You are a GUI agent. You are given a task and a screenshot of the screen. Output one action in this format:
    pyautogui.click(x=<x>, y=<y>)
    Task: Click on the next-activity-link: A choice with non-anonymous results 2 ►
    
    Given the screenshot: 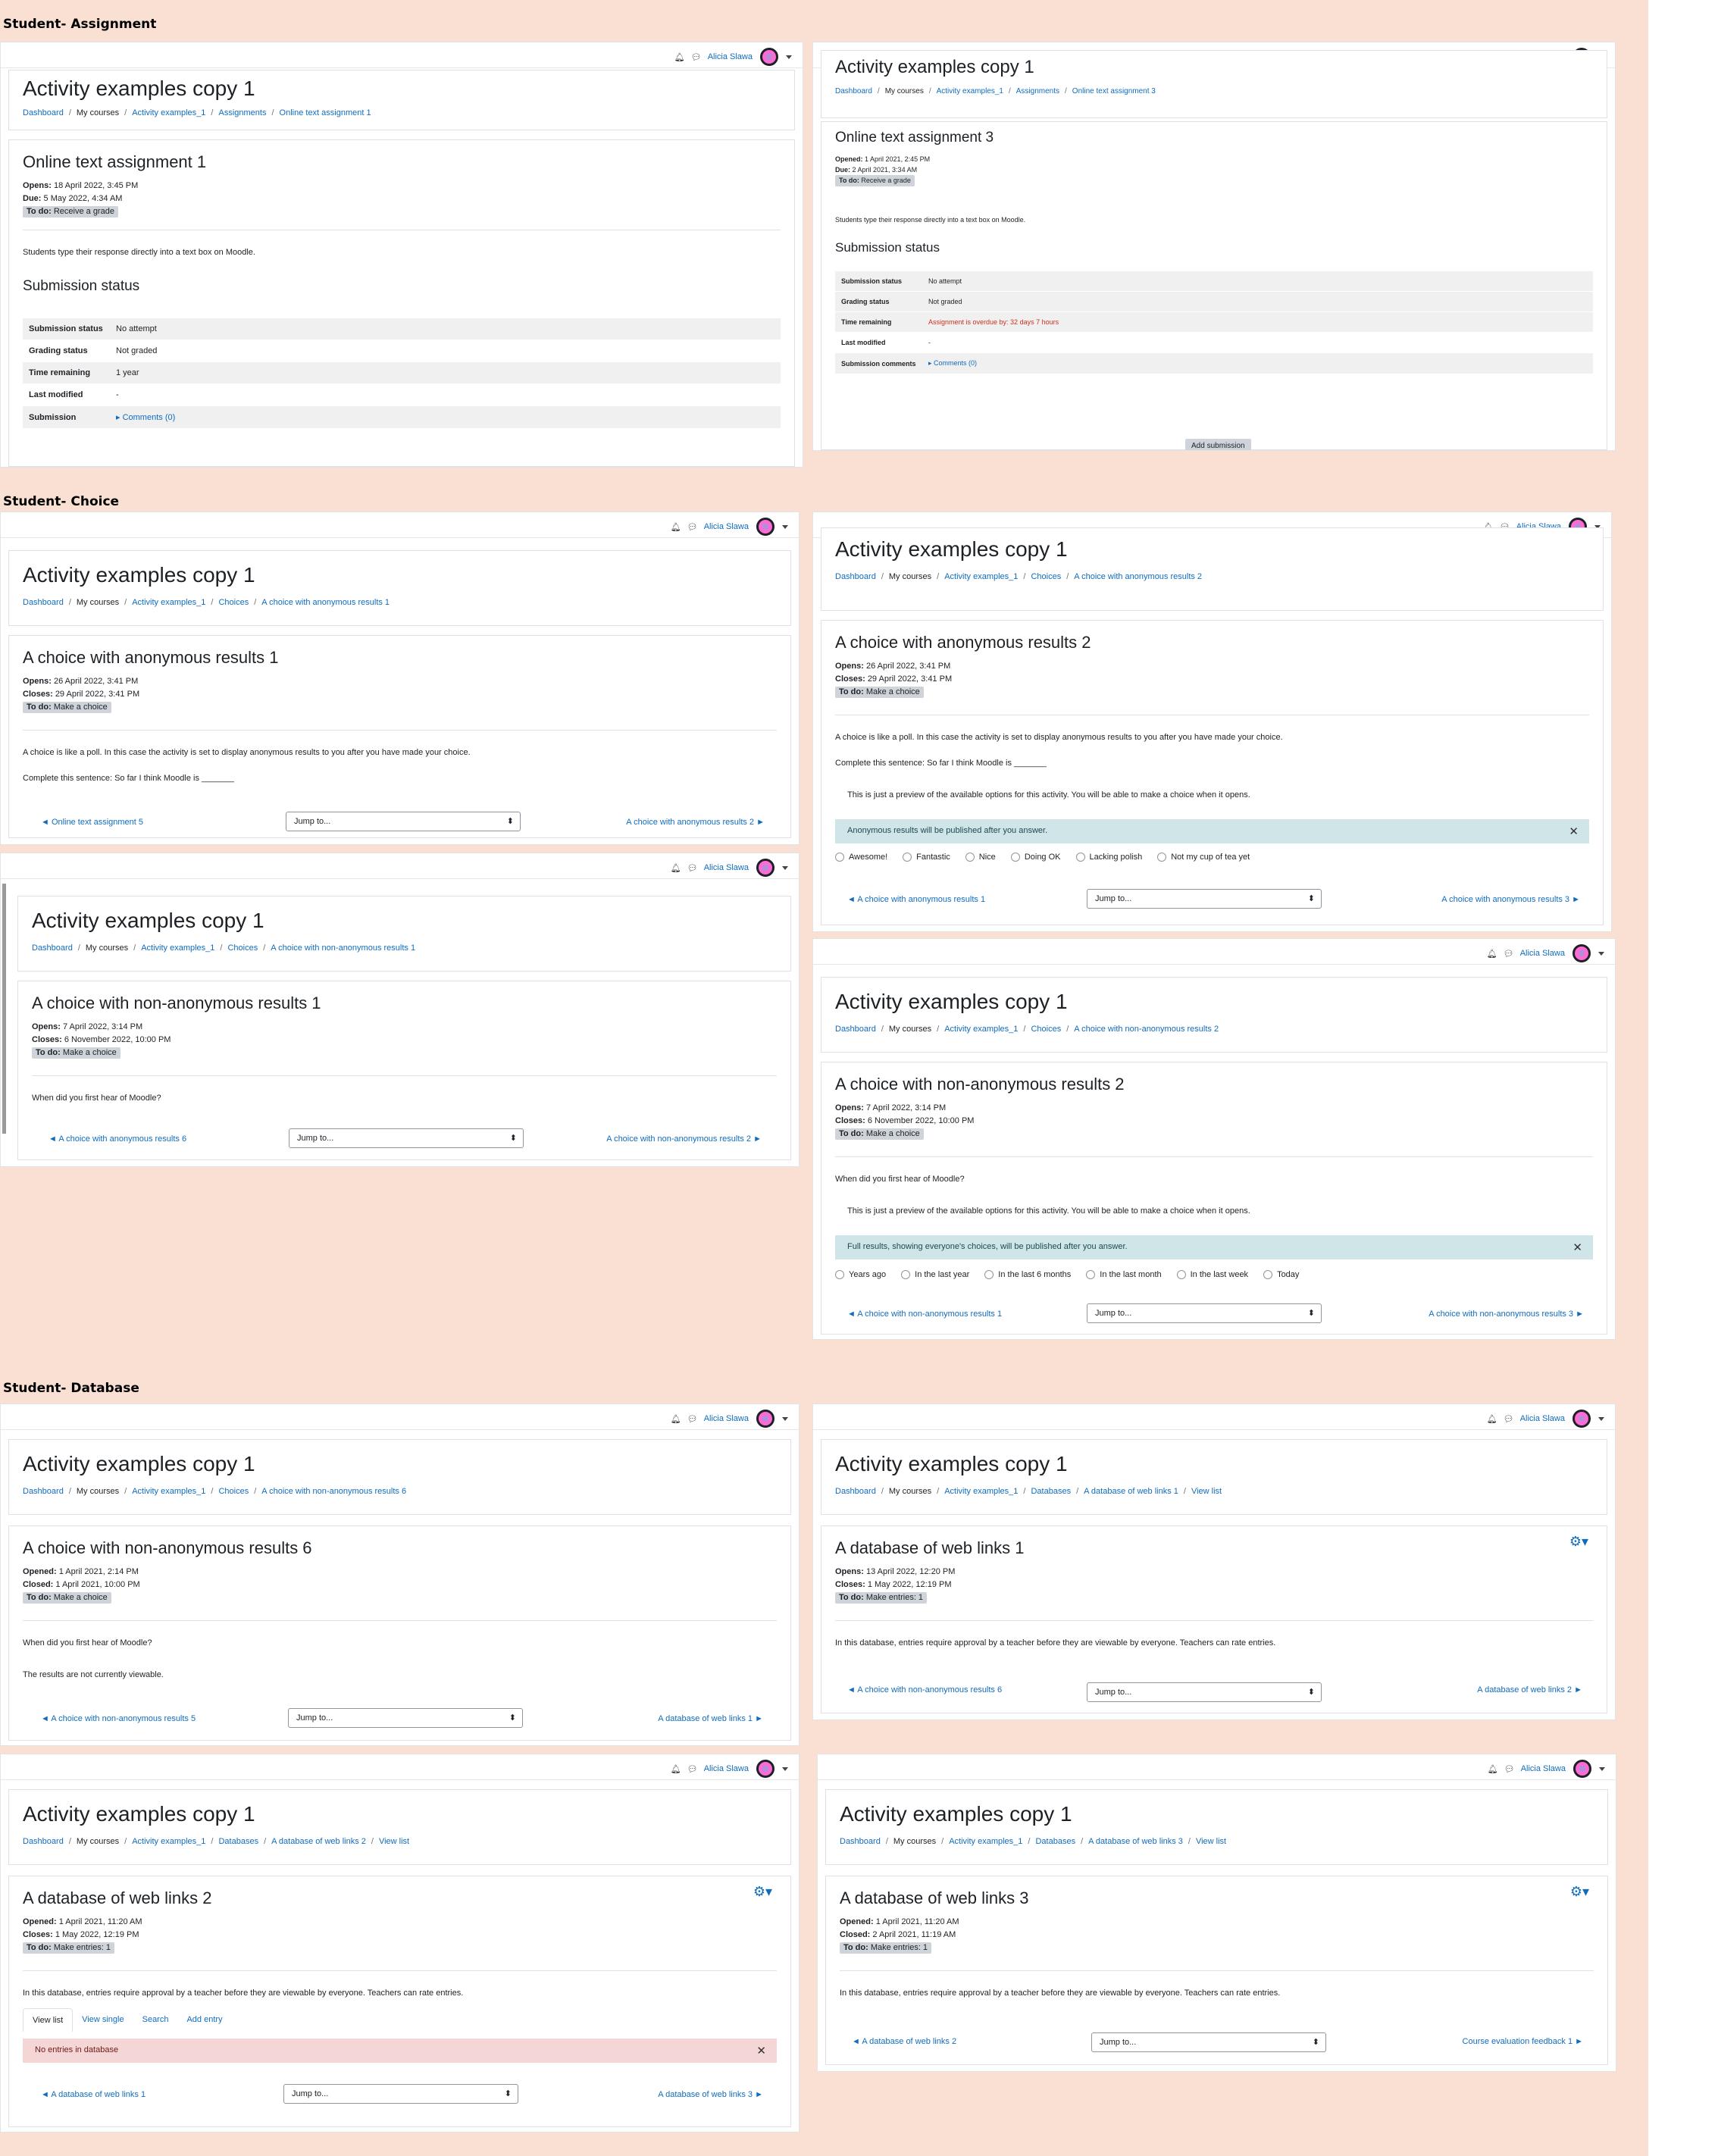 What is the action you would take?
    pyautogui.click(x=684, y=1139)
    